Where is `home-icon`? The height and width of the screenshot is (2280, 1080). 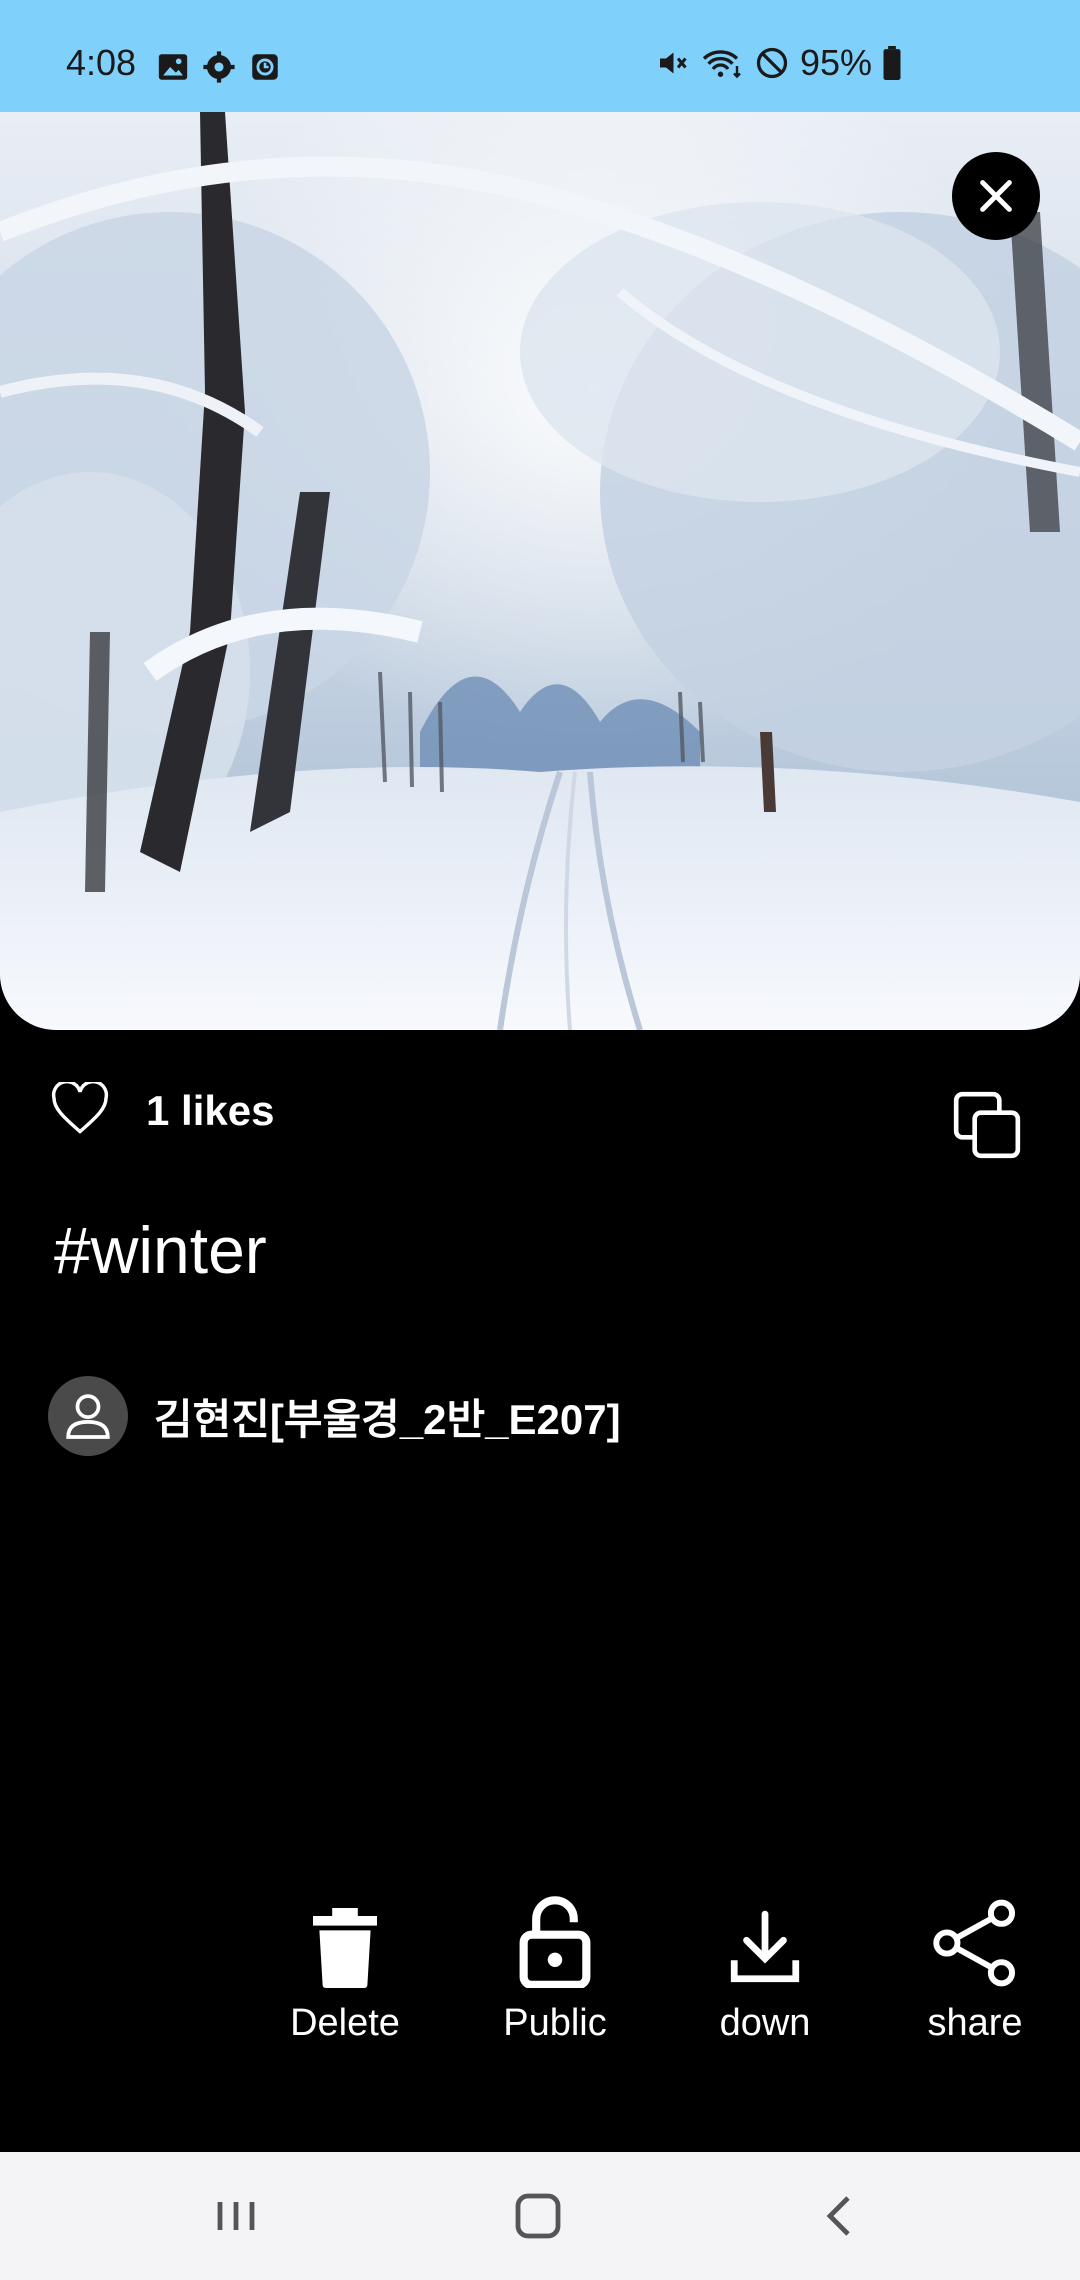 home-icon is located at coordinates (538, 2216).